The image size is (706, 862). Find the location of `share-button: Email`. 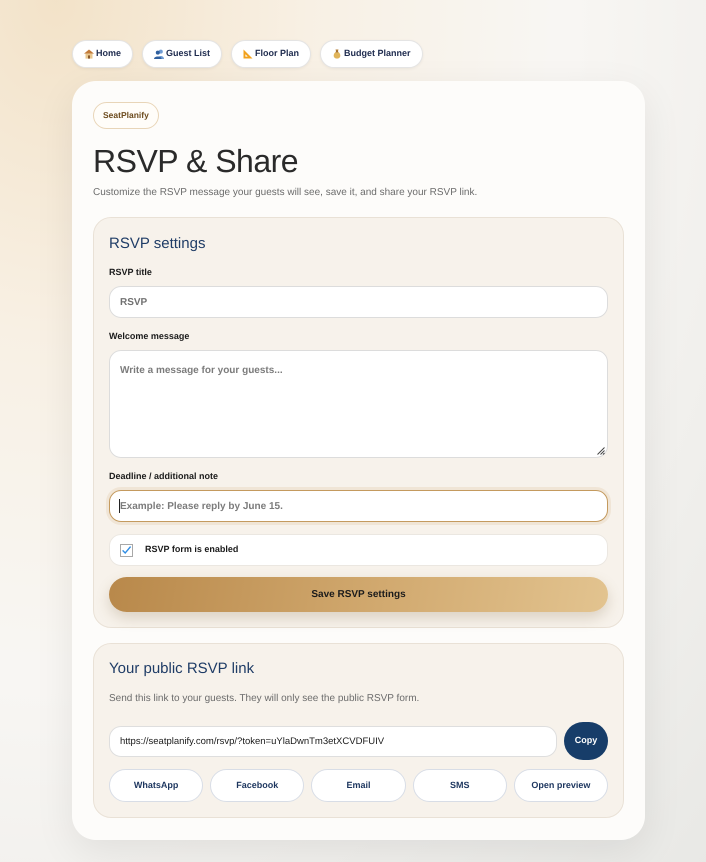

share-button: Email is located at coordinates (358, 785).